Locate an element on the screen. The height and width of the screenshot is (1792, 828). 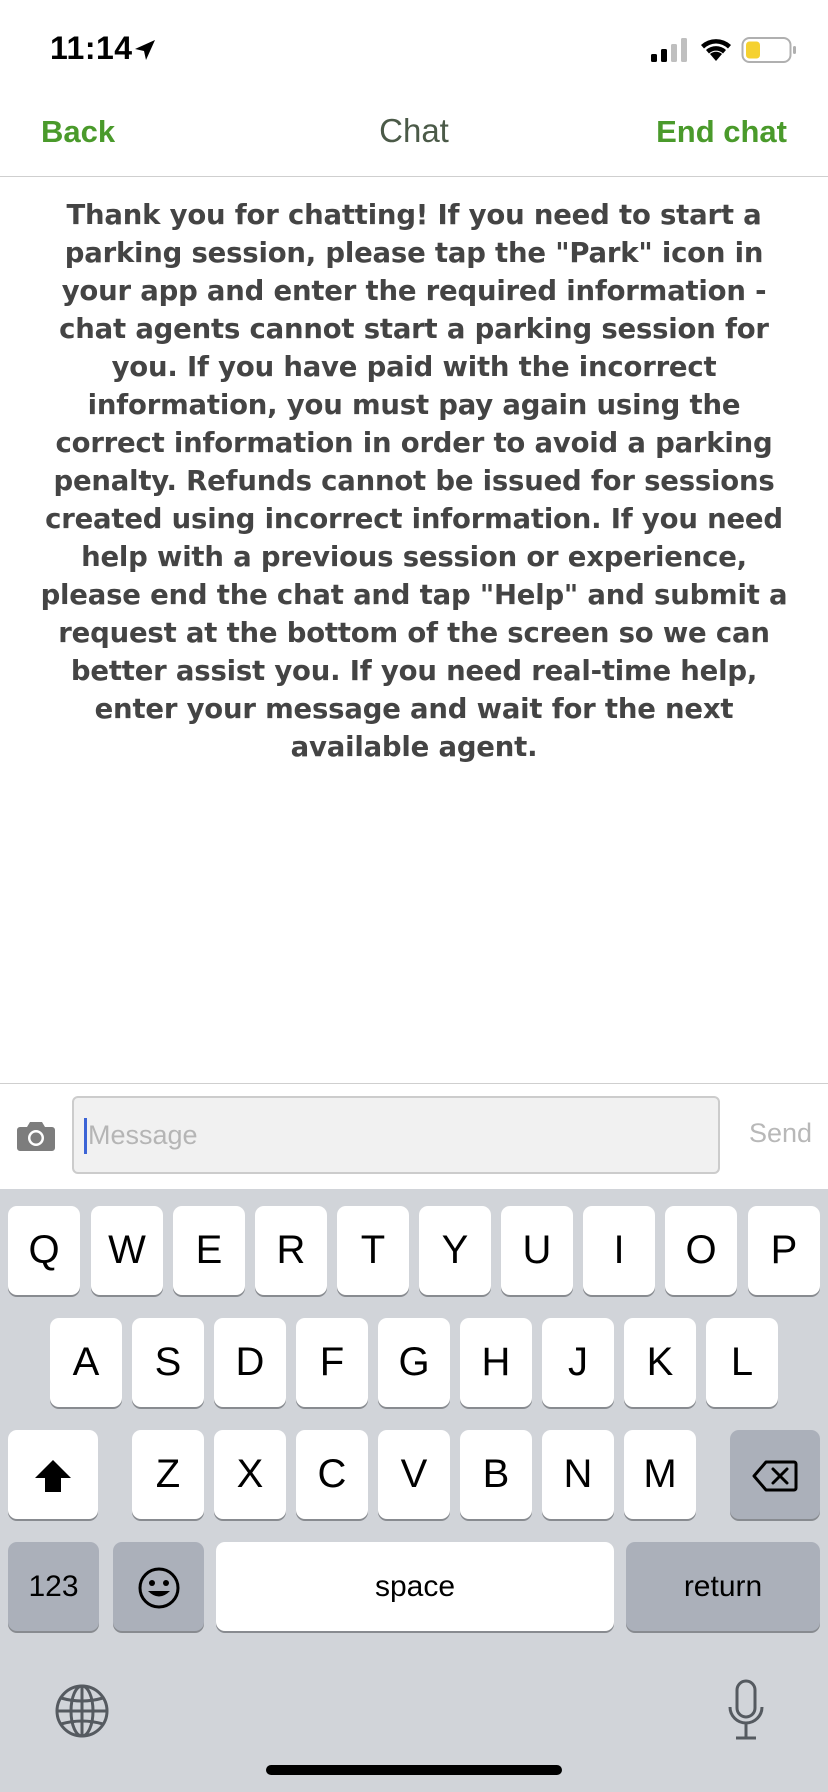
shift-key is located at coordinates (53, 1474).